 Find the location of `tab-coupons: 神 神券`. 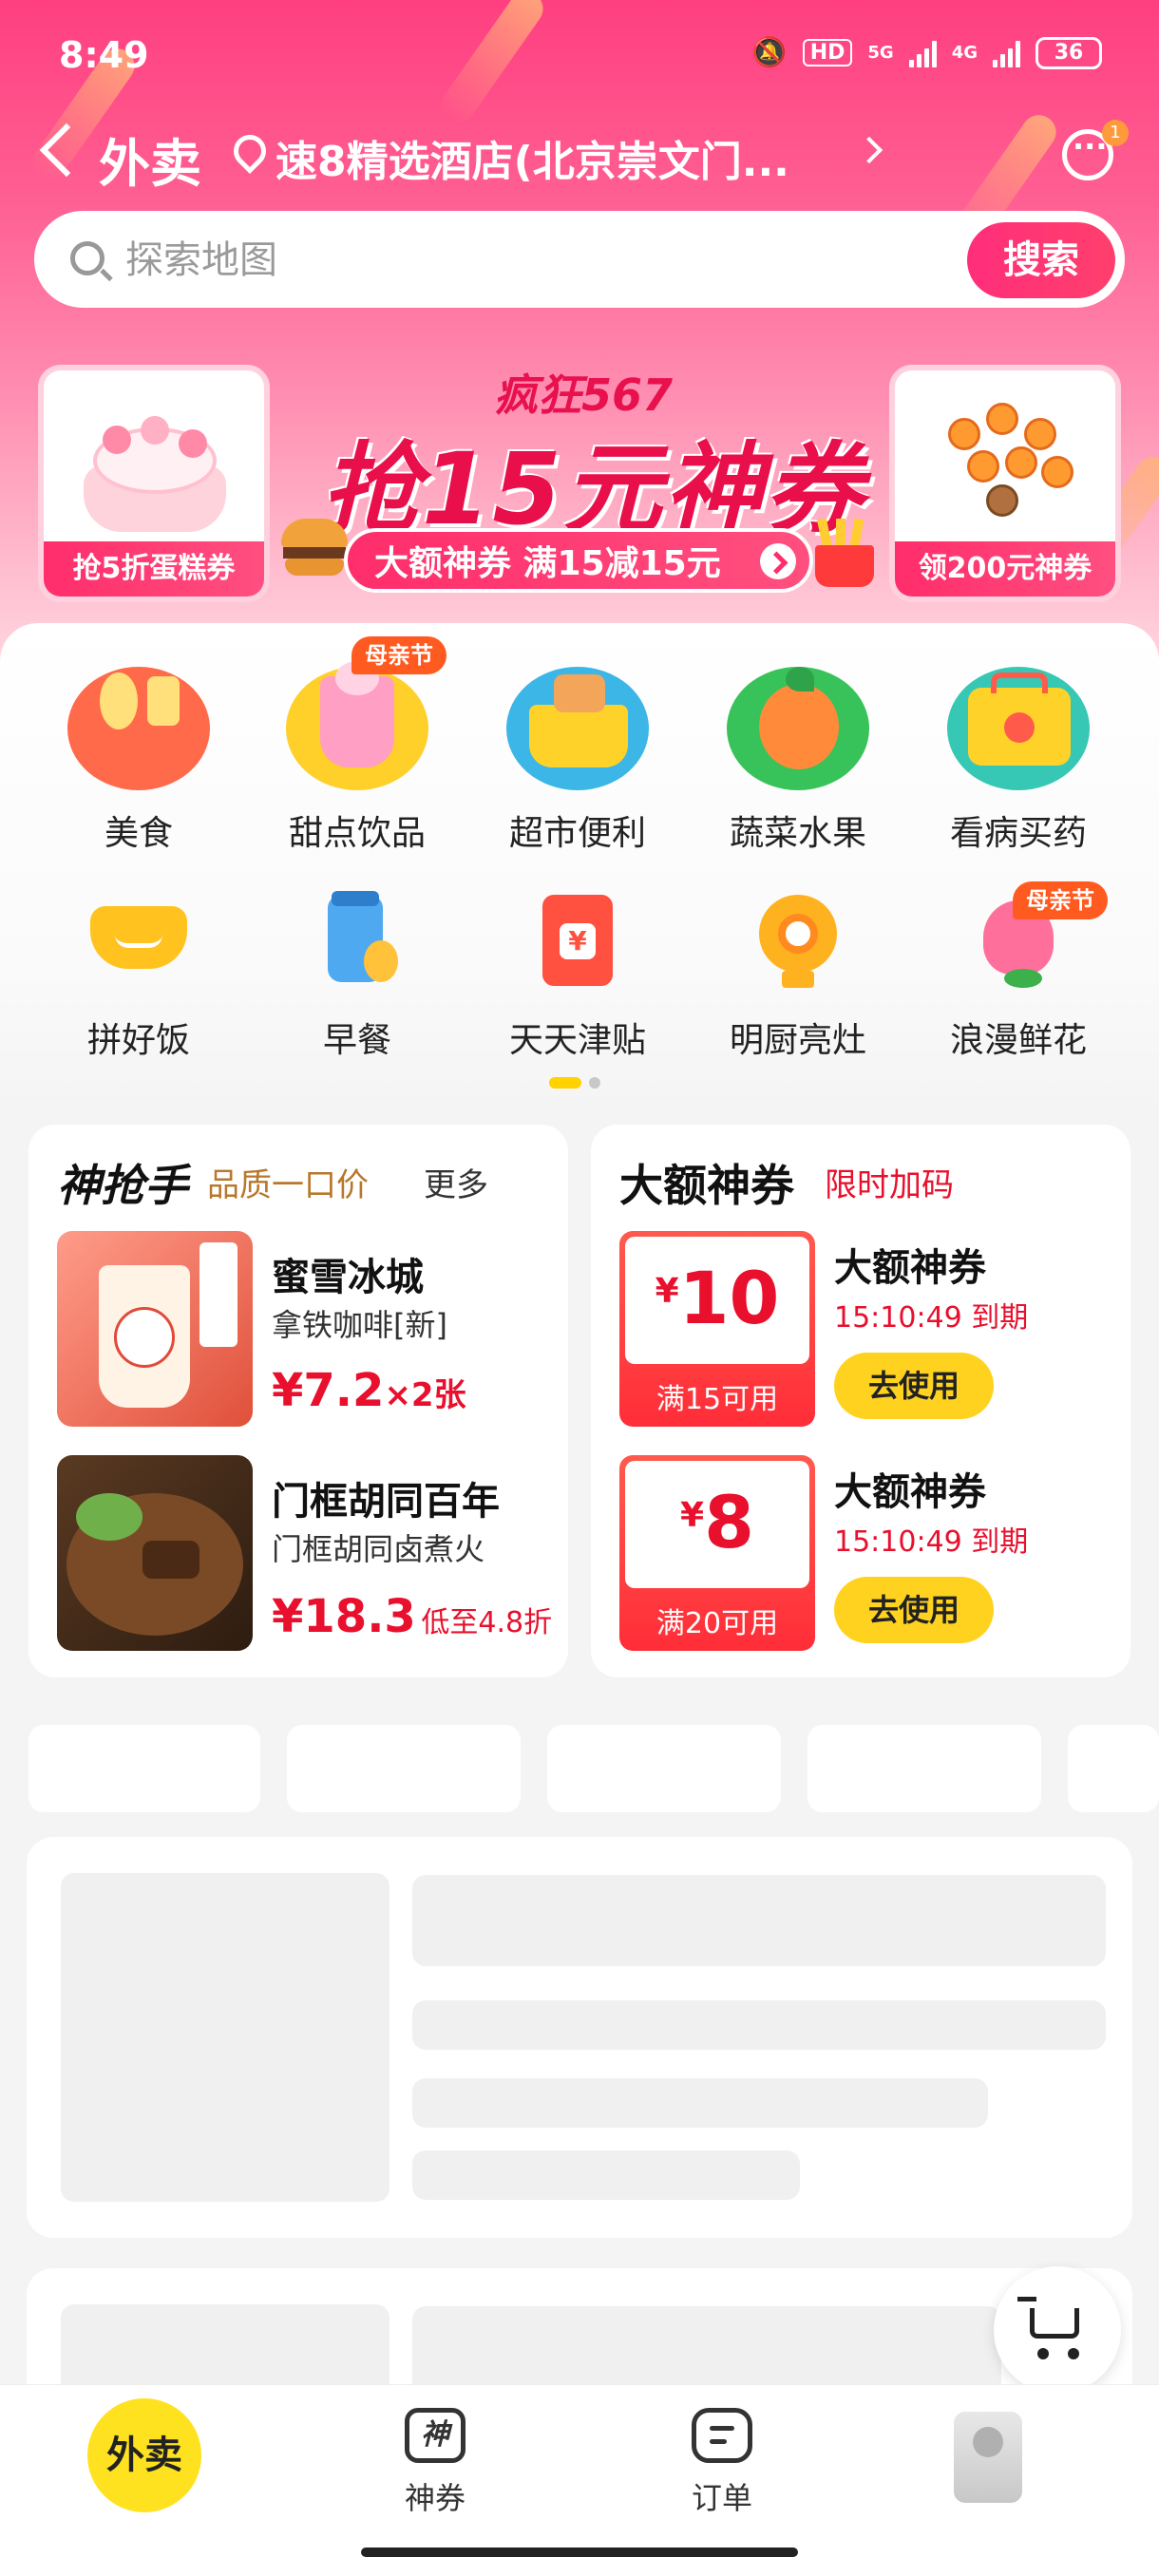

tab-coupons: 神 神券 is located at coordinates (435, 2463).